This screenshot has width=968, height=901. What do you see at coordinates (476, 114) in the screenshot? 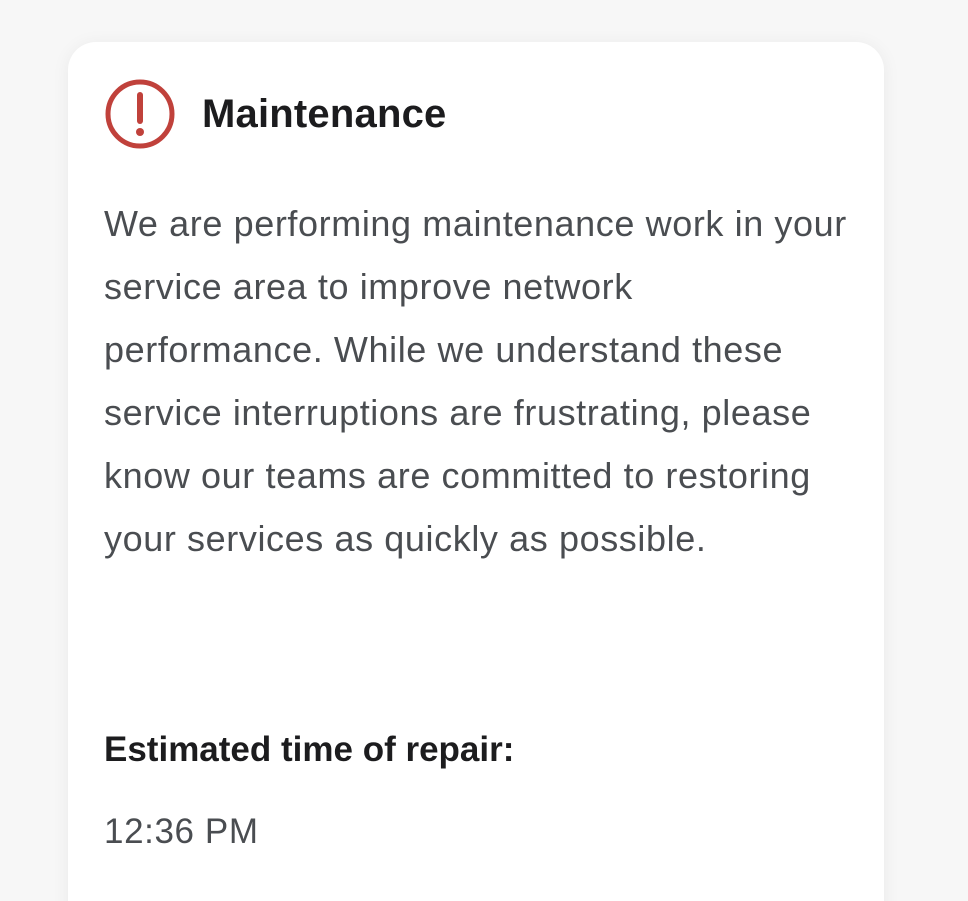
I see `alert-header: Maintenance` at bounding box center [476, 114].